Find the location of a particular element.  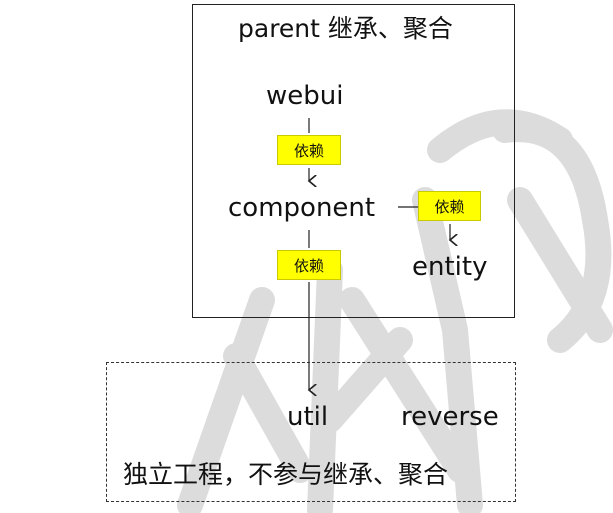

dependency-tag-component-util: 依赖 is located at coordinates (309, 265).